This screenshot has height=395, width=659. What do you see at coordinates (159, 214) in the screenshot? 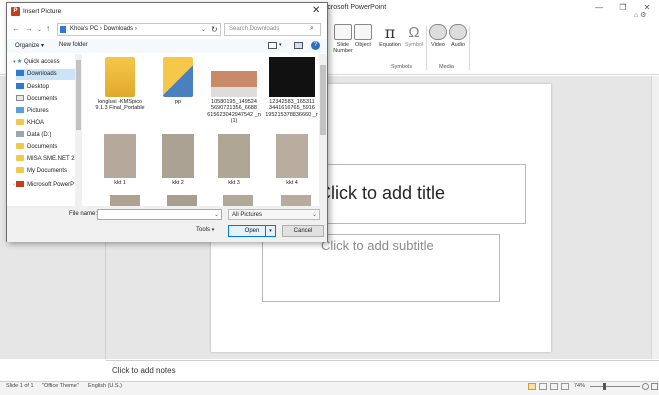
I see `file-name-input: ⌄` at bounding box center [159, 214].